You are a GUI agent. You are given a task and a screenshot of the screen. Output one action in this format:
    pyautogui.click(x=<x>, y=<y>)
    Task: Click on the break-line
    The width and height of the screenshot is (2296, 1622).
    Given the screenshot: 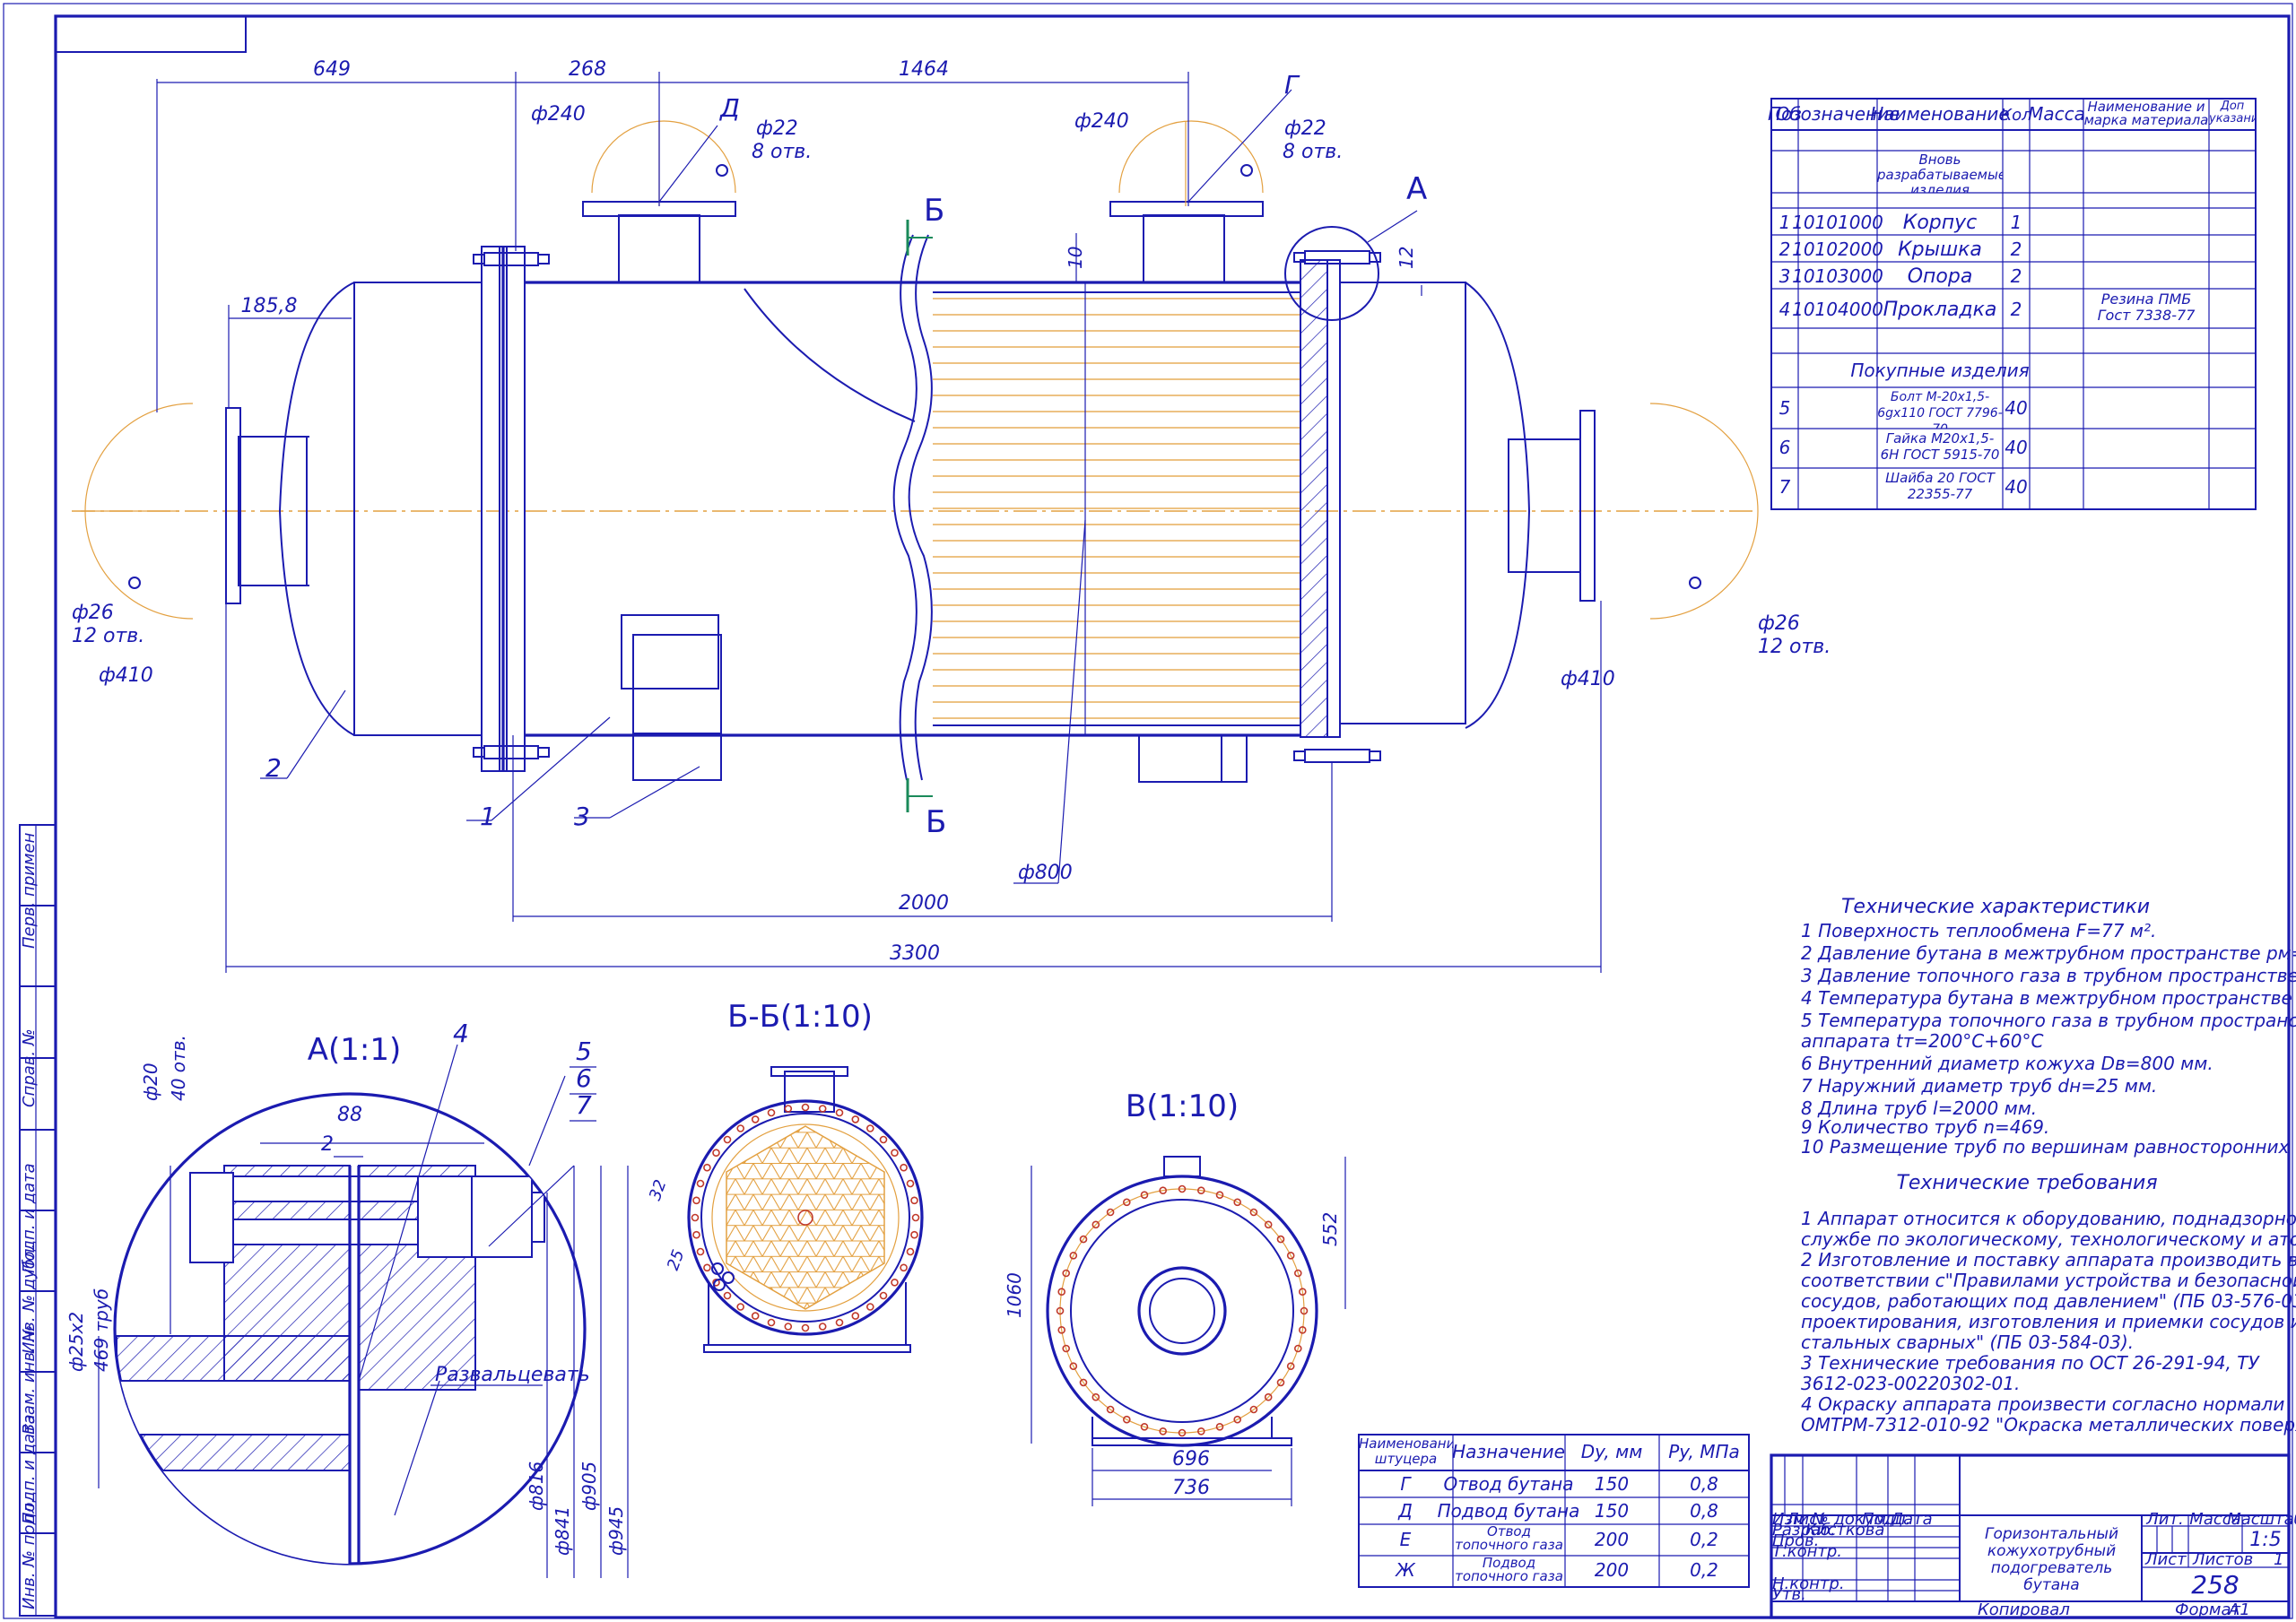 What is the action you would take?
    pyautogui.click(x=920, y=507)
    